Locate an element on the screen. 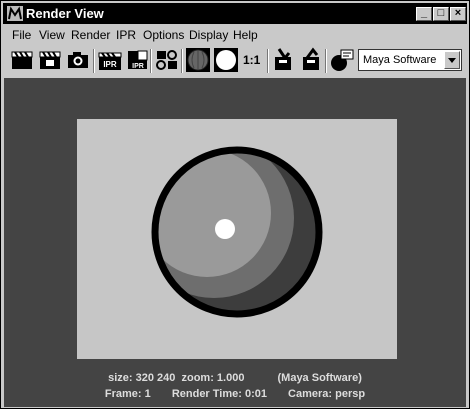 The image size is (470, 409). maya-app-icon is located at coordinates (15, 13).